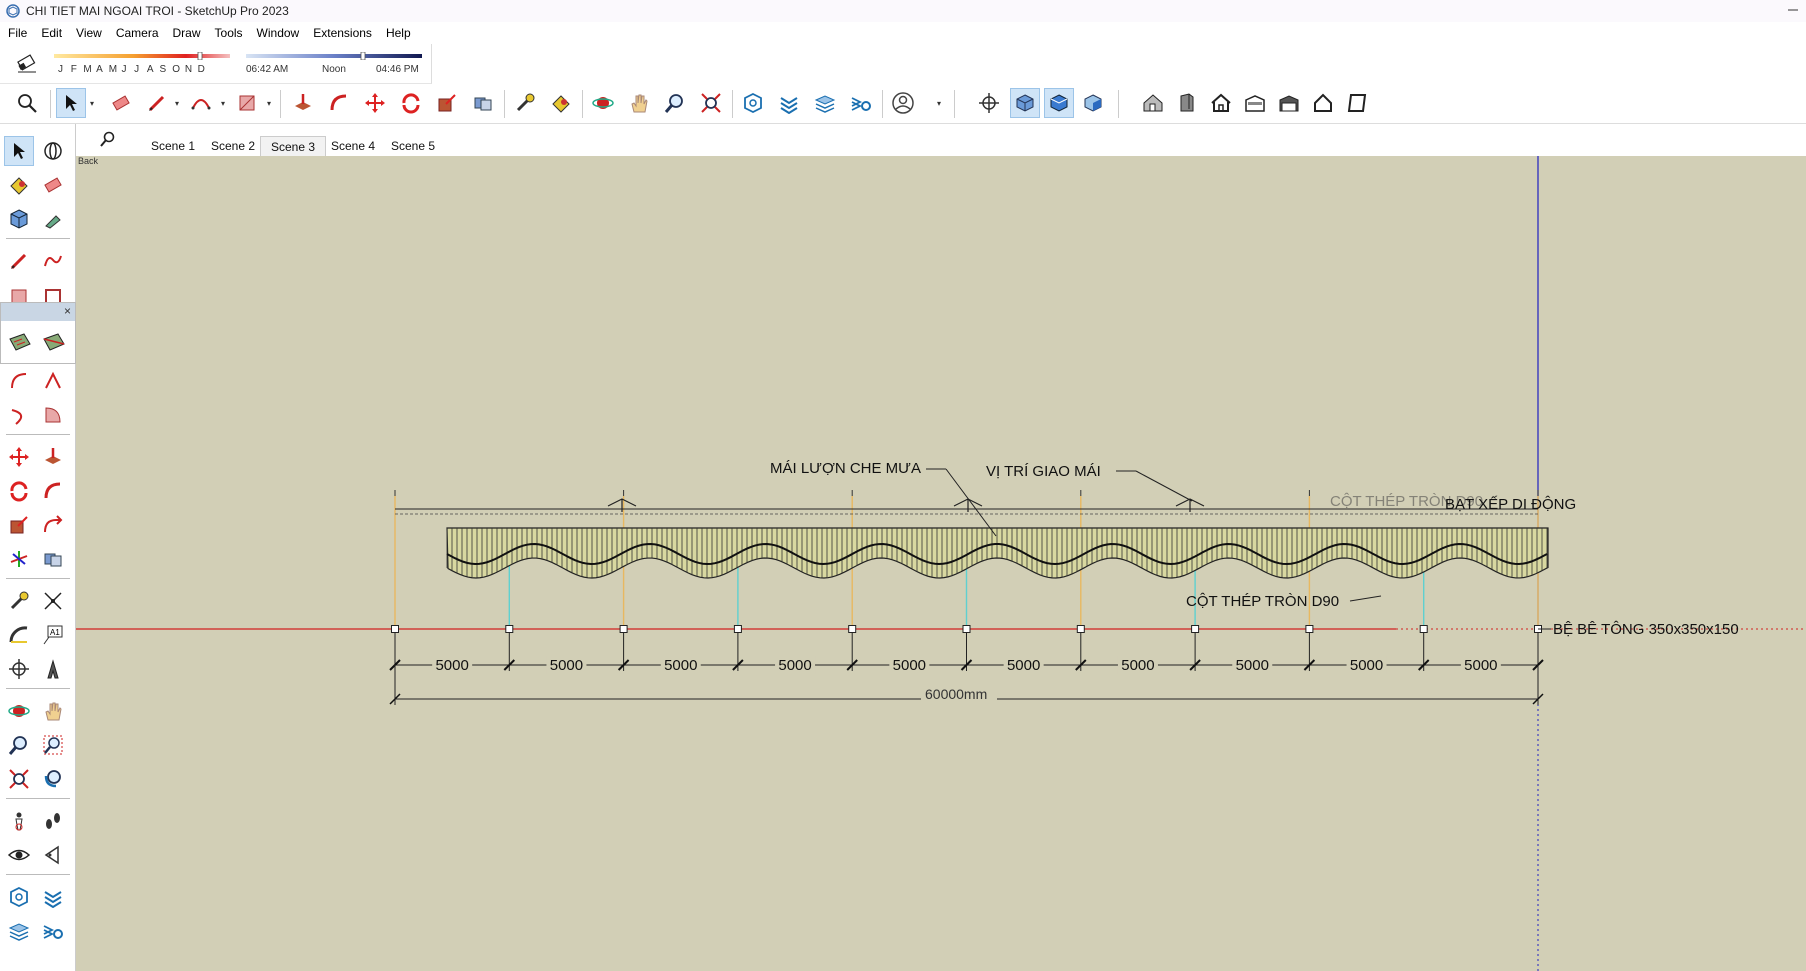 This screenshot has width=1806, height=971. I want to click on tape-measure-tool, so click(19, 601).